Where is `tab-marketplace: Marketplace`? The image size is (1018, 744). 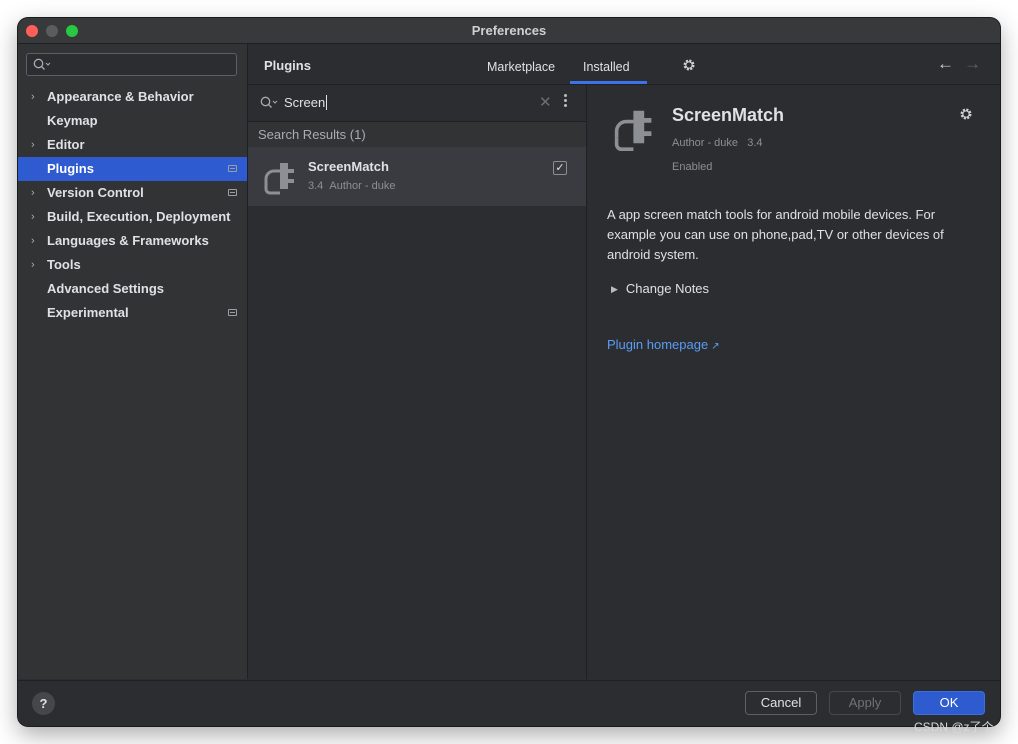 tab-marketplace: Marketplace is located at coordinates (521, 67).